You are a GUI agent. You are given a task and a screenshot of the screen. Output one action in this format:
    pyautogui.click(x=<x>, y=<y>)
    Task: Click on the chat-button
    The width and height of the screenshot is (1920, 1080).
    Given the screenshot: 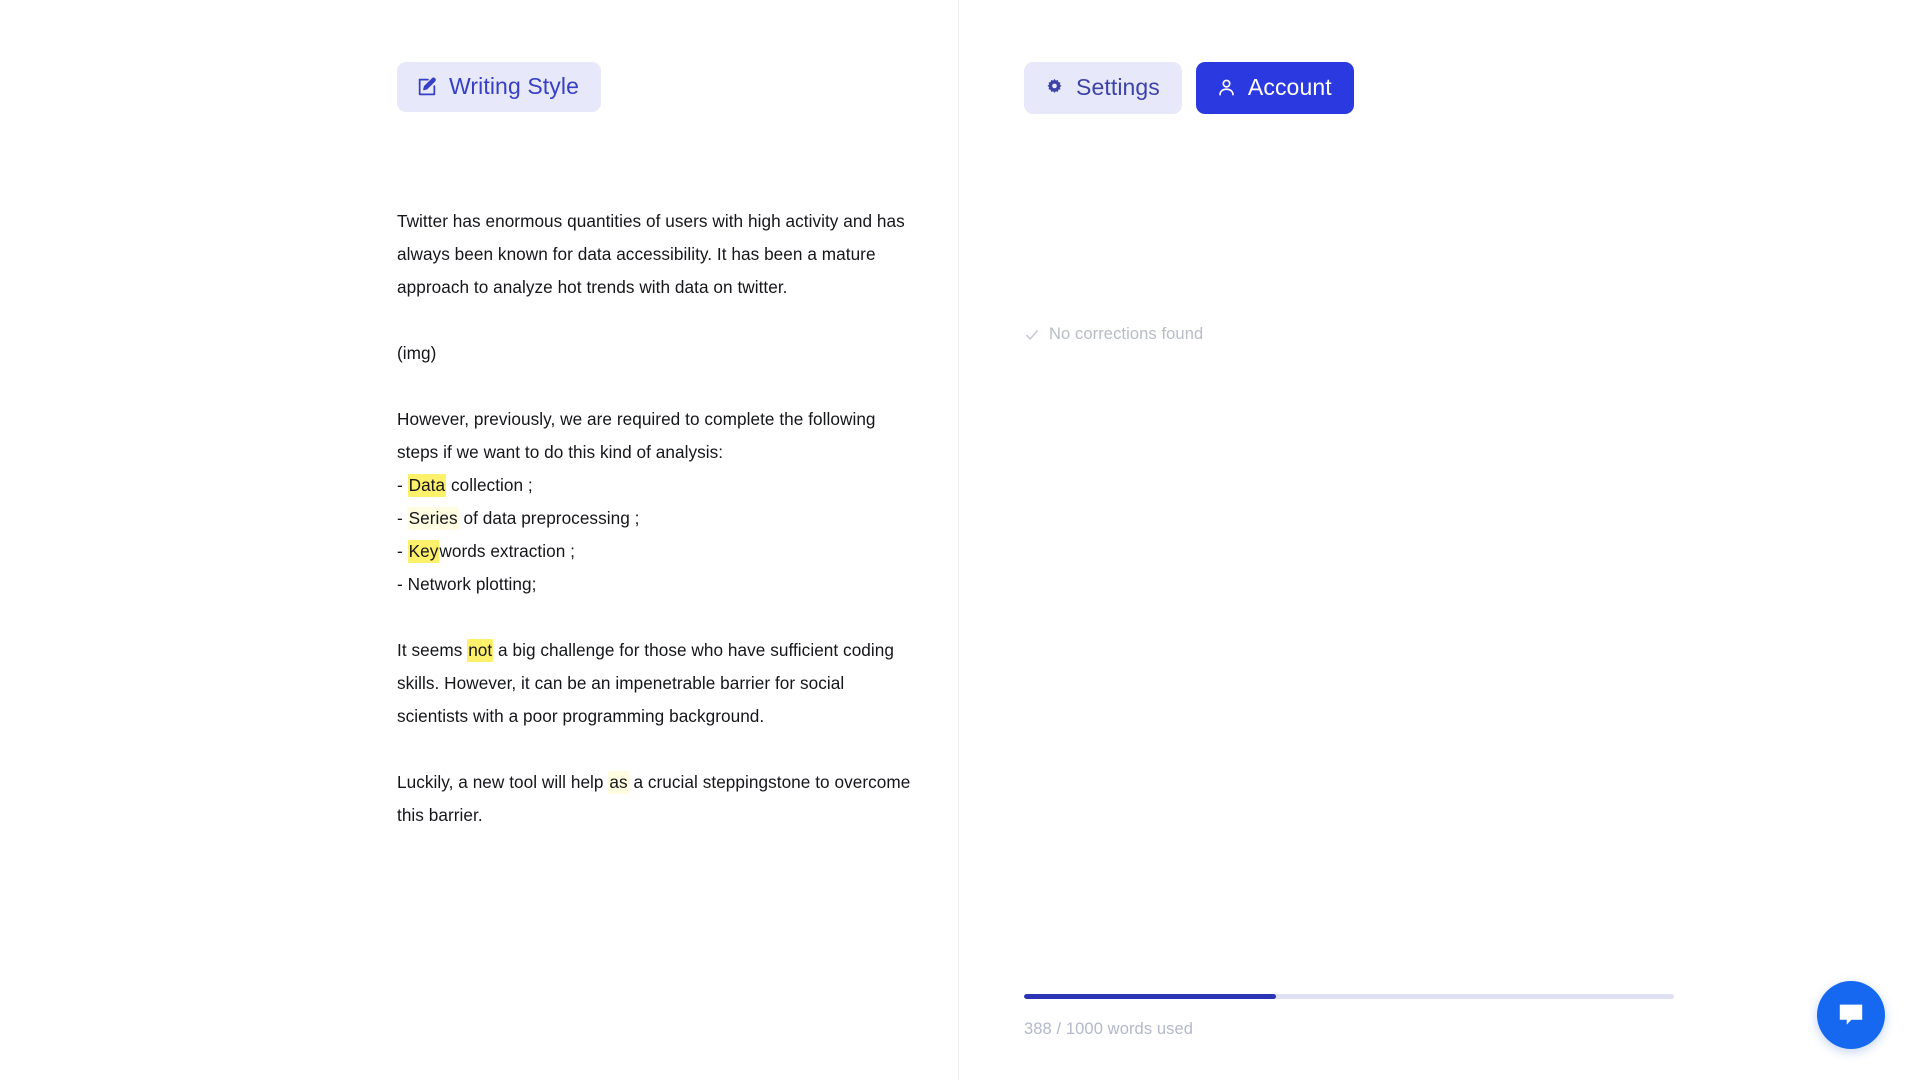 What is the action you would take?
    pyautogui.click(x=1851, y=1015)
    